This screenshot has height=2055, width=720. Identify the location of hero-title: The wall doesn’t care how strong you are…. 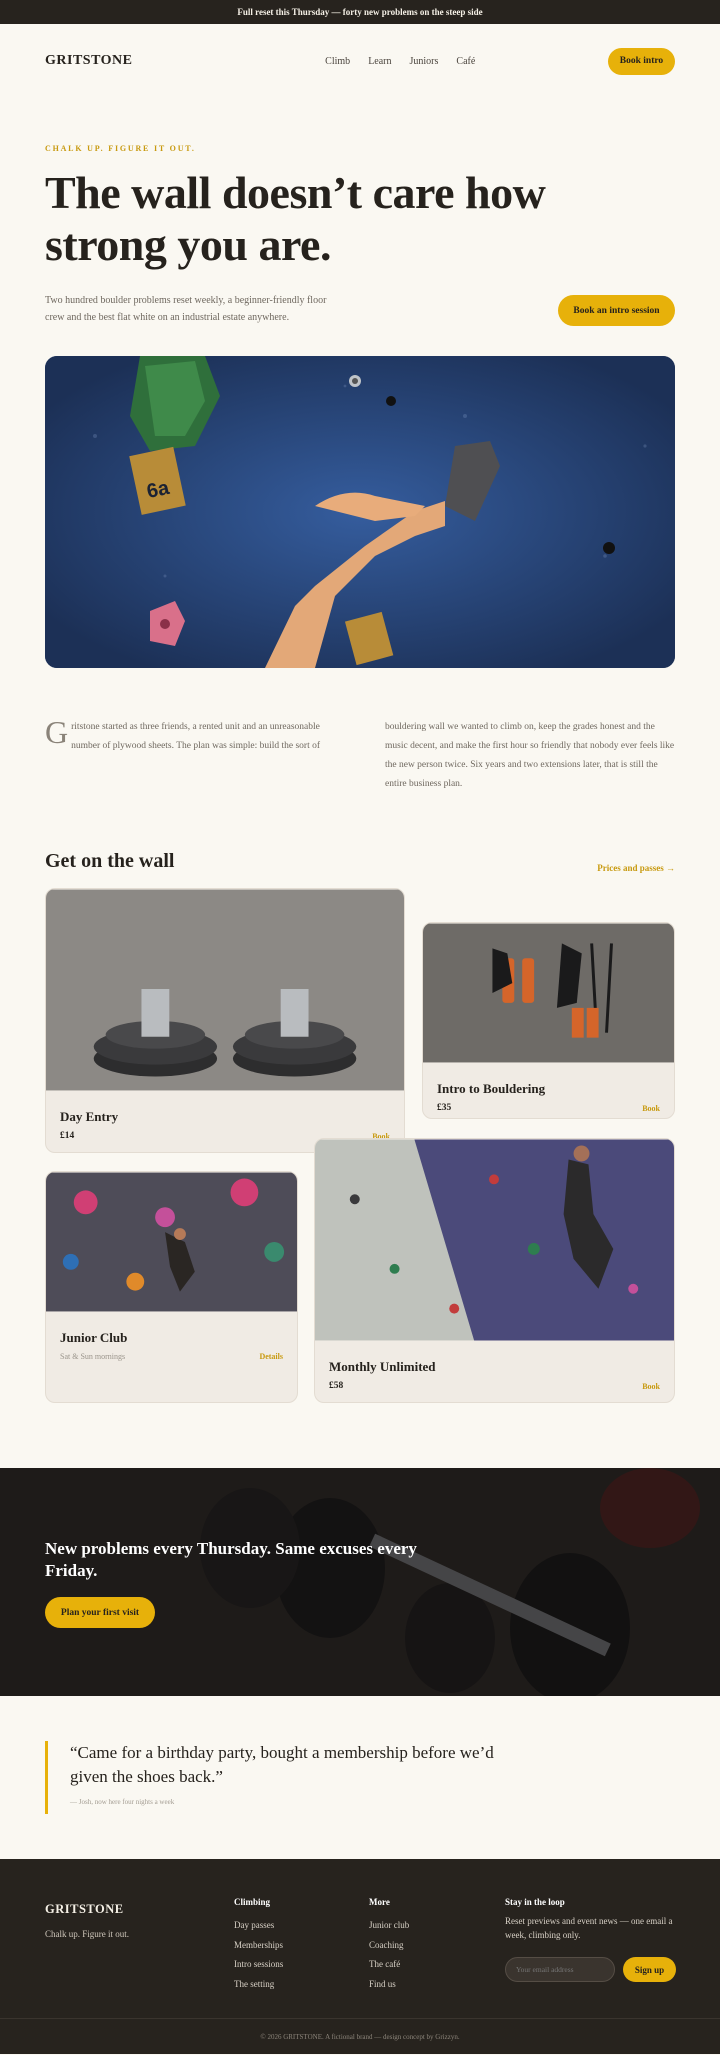
(295, 218).